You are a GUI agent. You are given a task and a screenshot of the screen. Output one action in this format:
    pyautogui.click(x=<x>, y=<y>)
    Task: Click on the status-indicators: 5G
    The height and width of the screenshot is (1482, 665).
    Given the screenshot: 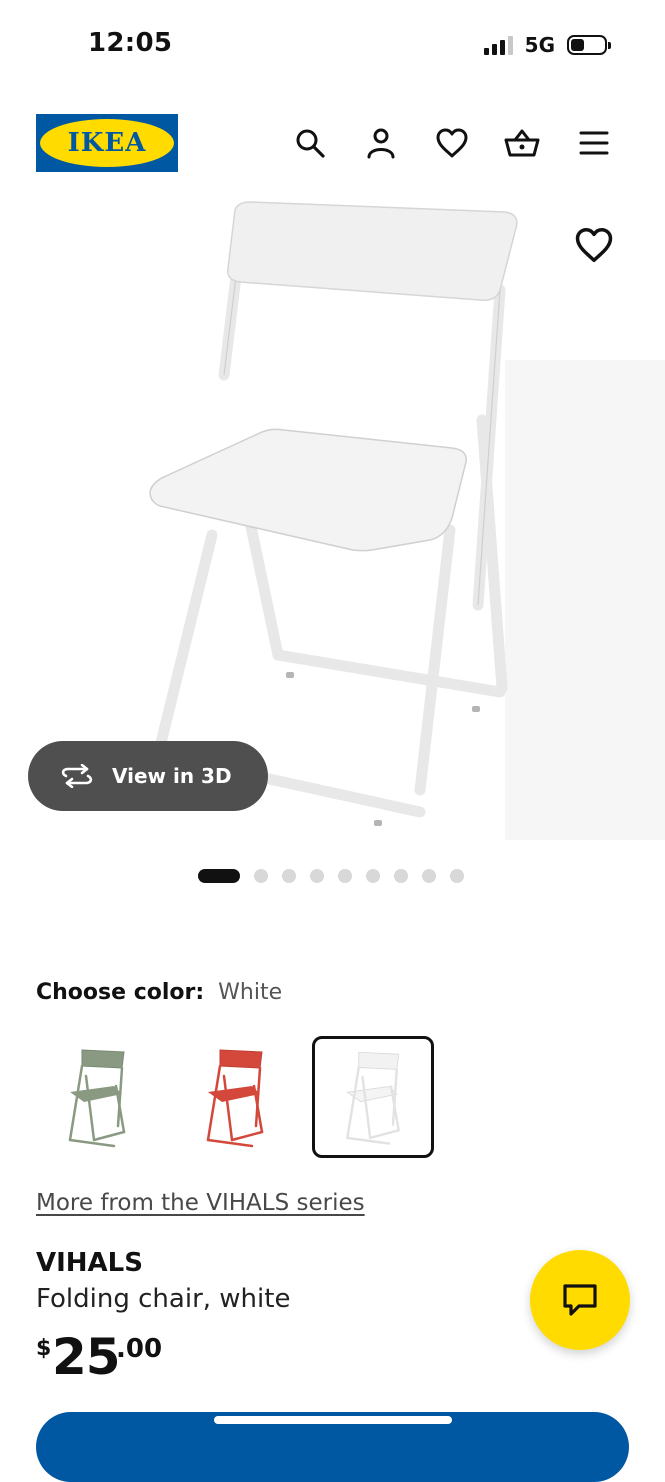 What is the action you would take?
    pyautogui.click(x=547, y=45)
    